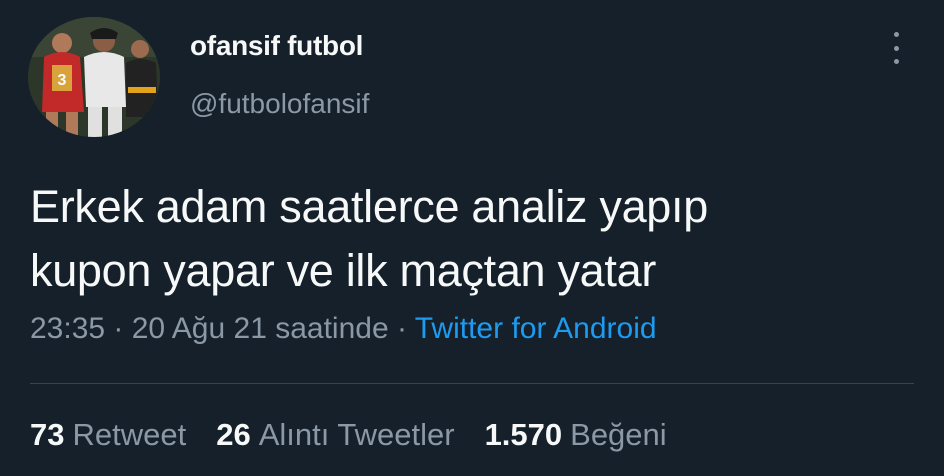  I want to click on tweet-stats: 73 Retweet 26 Alıntı Tweetler 1.570 Beğeni, so click(348, 435).